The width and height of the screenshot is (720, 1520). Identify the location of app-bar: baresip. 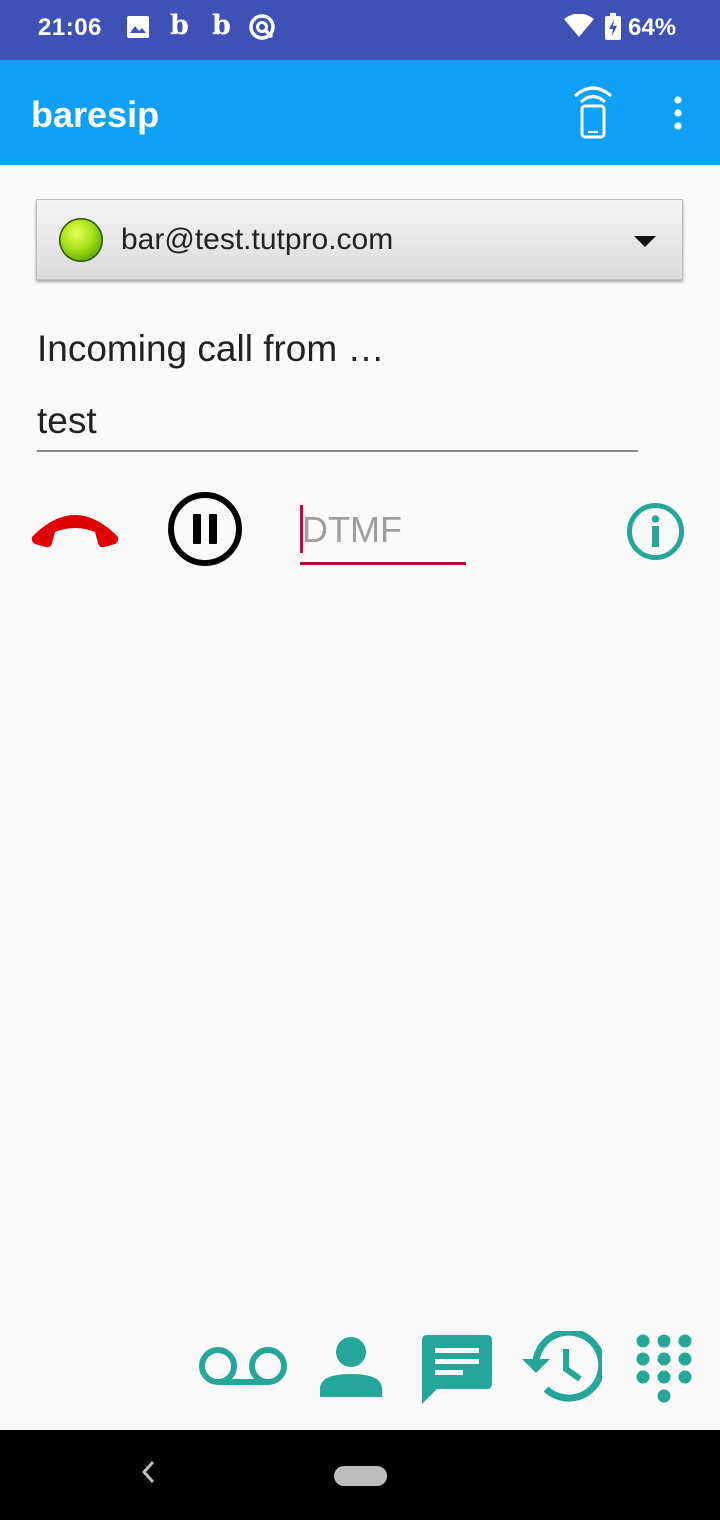
(360, 112).